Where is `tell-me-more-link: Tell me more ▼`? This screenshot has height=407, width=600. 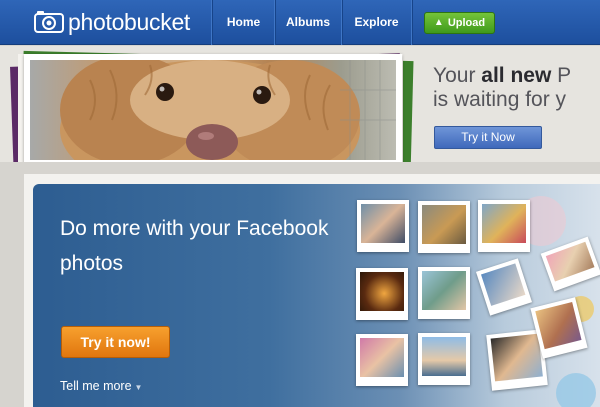
tell-me-more-link: Tell me more ▼ is located at coordinates (101, 386).